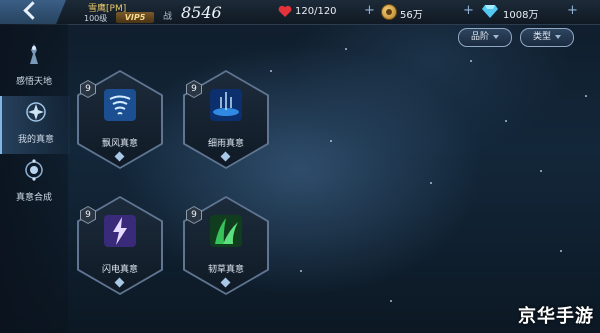  I want to click on intent-card-lightning: 9 闪电真意, so click(120, 245).